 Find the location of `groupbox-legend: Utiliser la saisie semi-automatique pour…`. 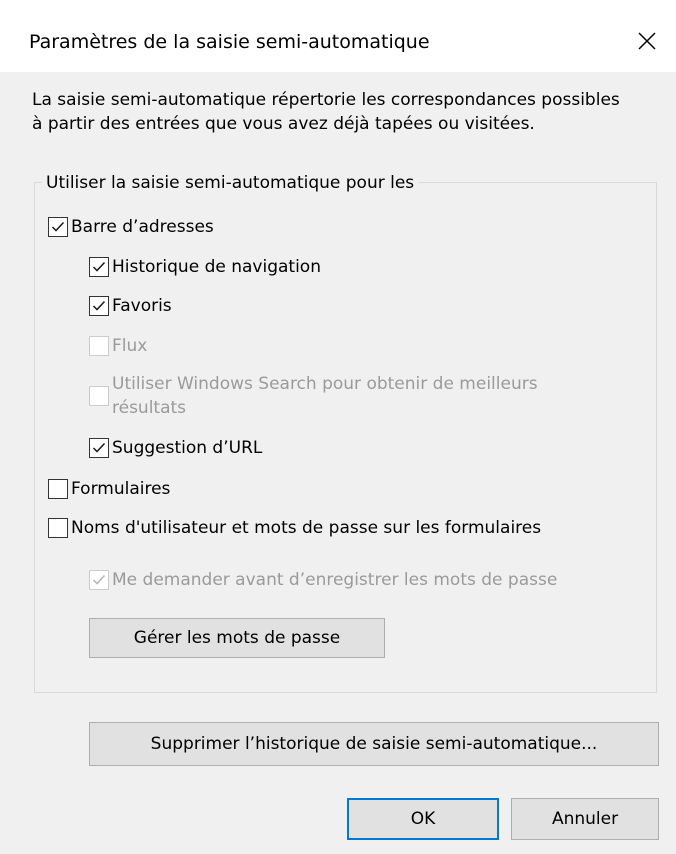

groupbox-legend: Utiliser la saisie semi-automatique pour… is located at coordinates (230, 183).